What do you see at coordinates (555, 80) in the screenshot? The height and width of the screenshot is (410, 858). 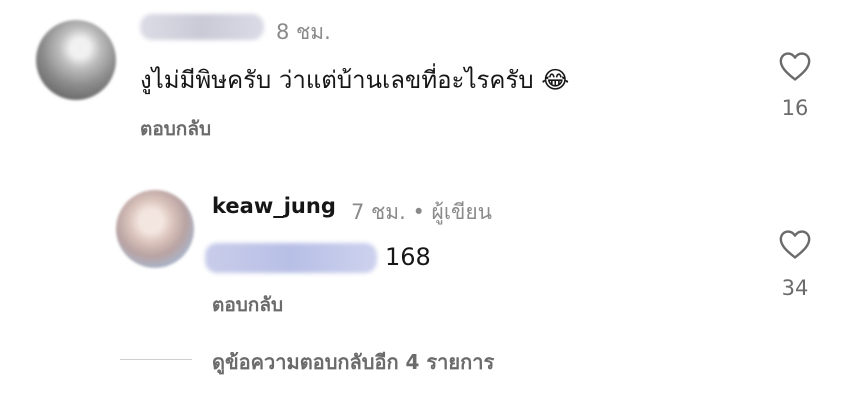 I see `laughing-emoji: 😂` at bounding box center [555, 80].